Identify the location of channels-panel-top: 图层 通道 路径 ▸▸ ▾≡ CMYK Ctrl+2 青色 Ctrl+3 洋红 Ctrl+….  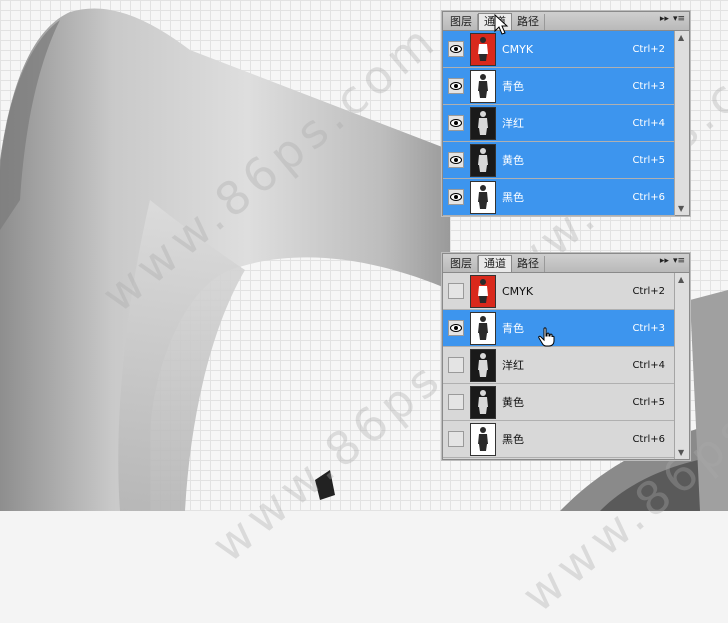
(566, 113).